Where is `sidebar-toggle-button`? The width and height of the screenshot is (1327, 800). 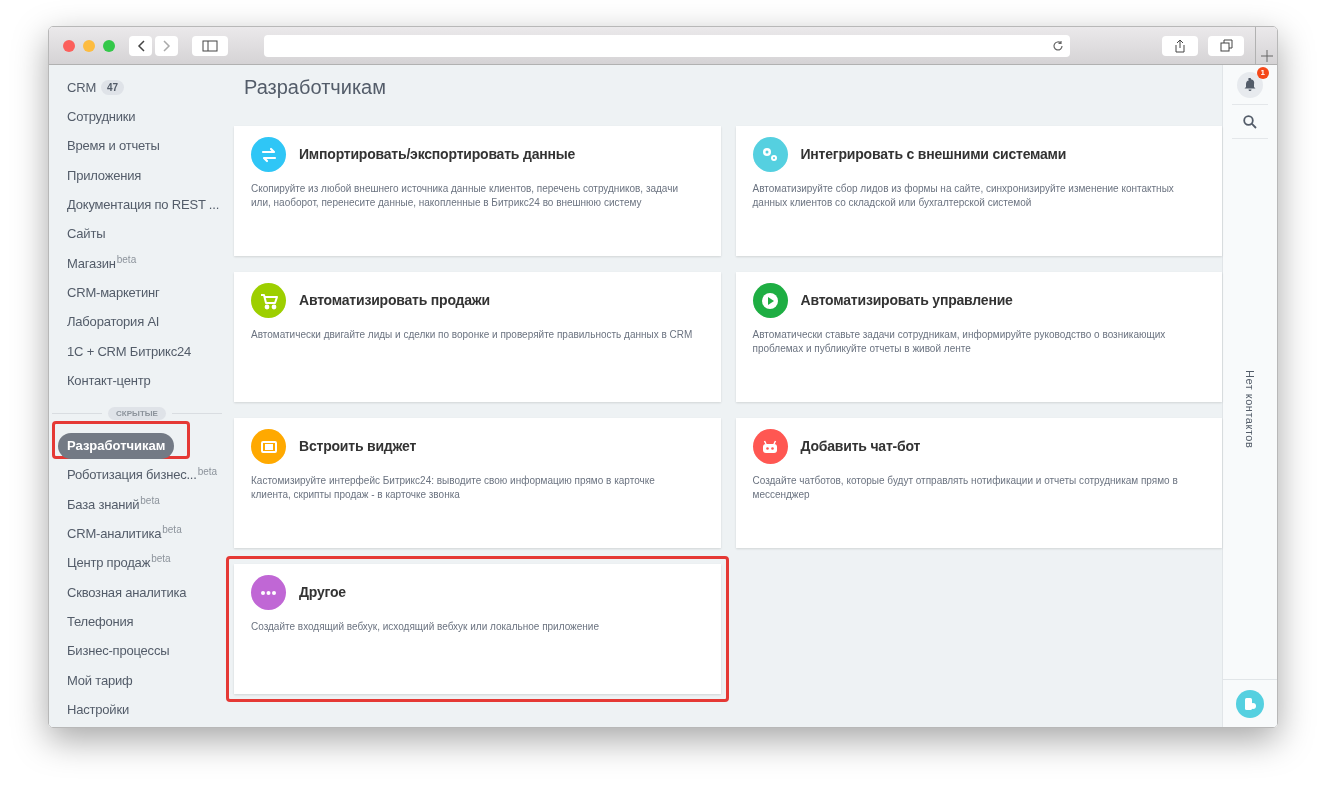 sidebar-toggle-button is located at coordinates (210, 45).